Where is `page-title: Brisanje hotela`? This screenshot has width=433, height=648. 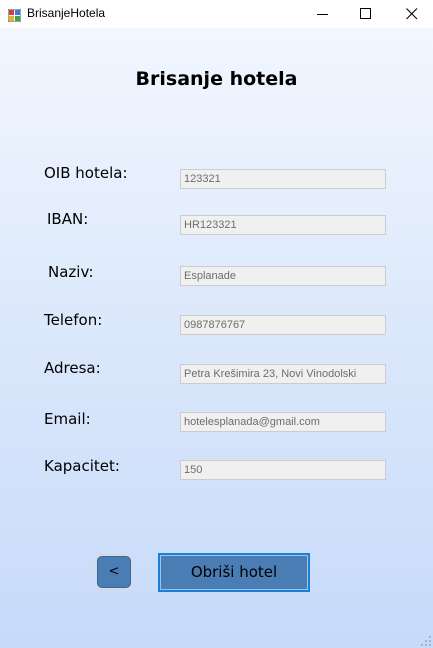
page-title: Brisanje hotela is located at coordinates (216, 79).